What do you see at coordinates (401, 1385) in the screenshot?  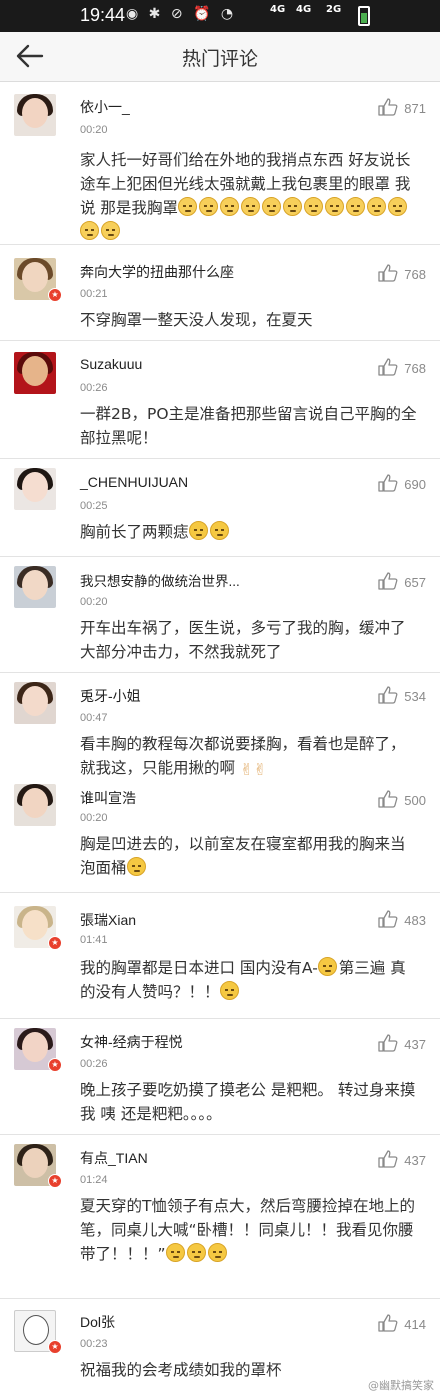 I see `watermark: @幽默搞笑家` at bounding box center [401, 1385].